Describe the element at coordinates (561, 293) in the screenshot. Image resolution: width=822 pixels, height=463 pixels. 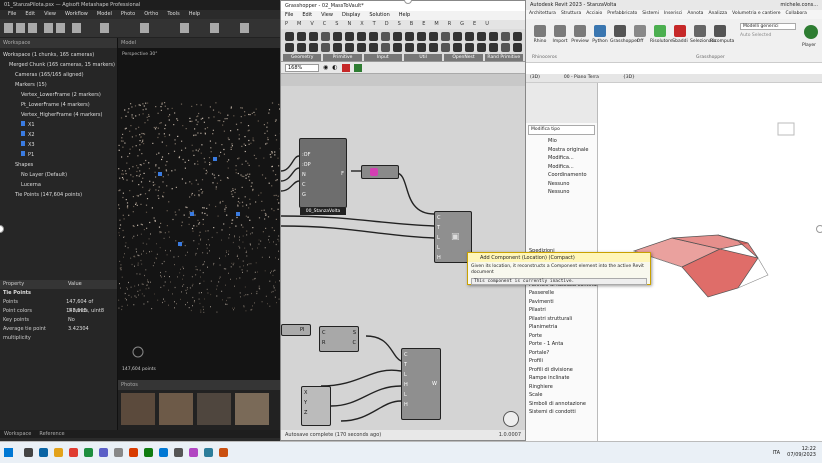
I see `browser-item: Passerelle` at that location.